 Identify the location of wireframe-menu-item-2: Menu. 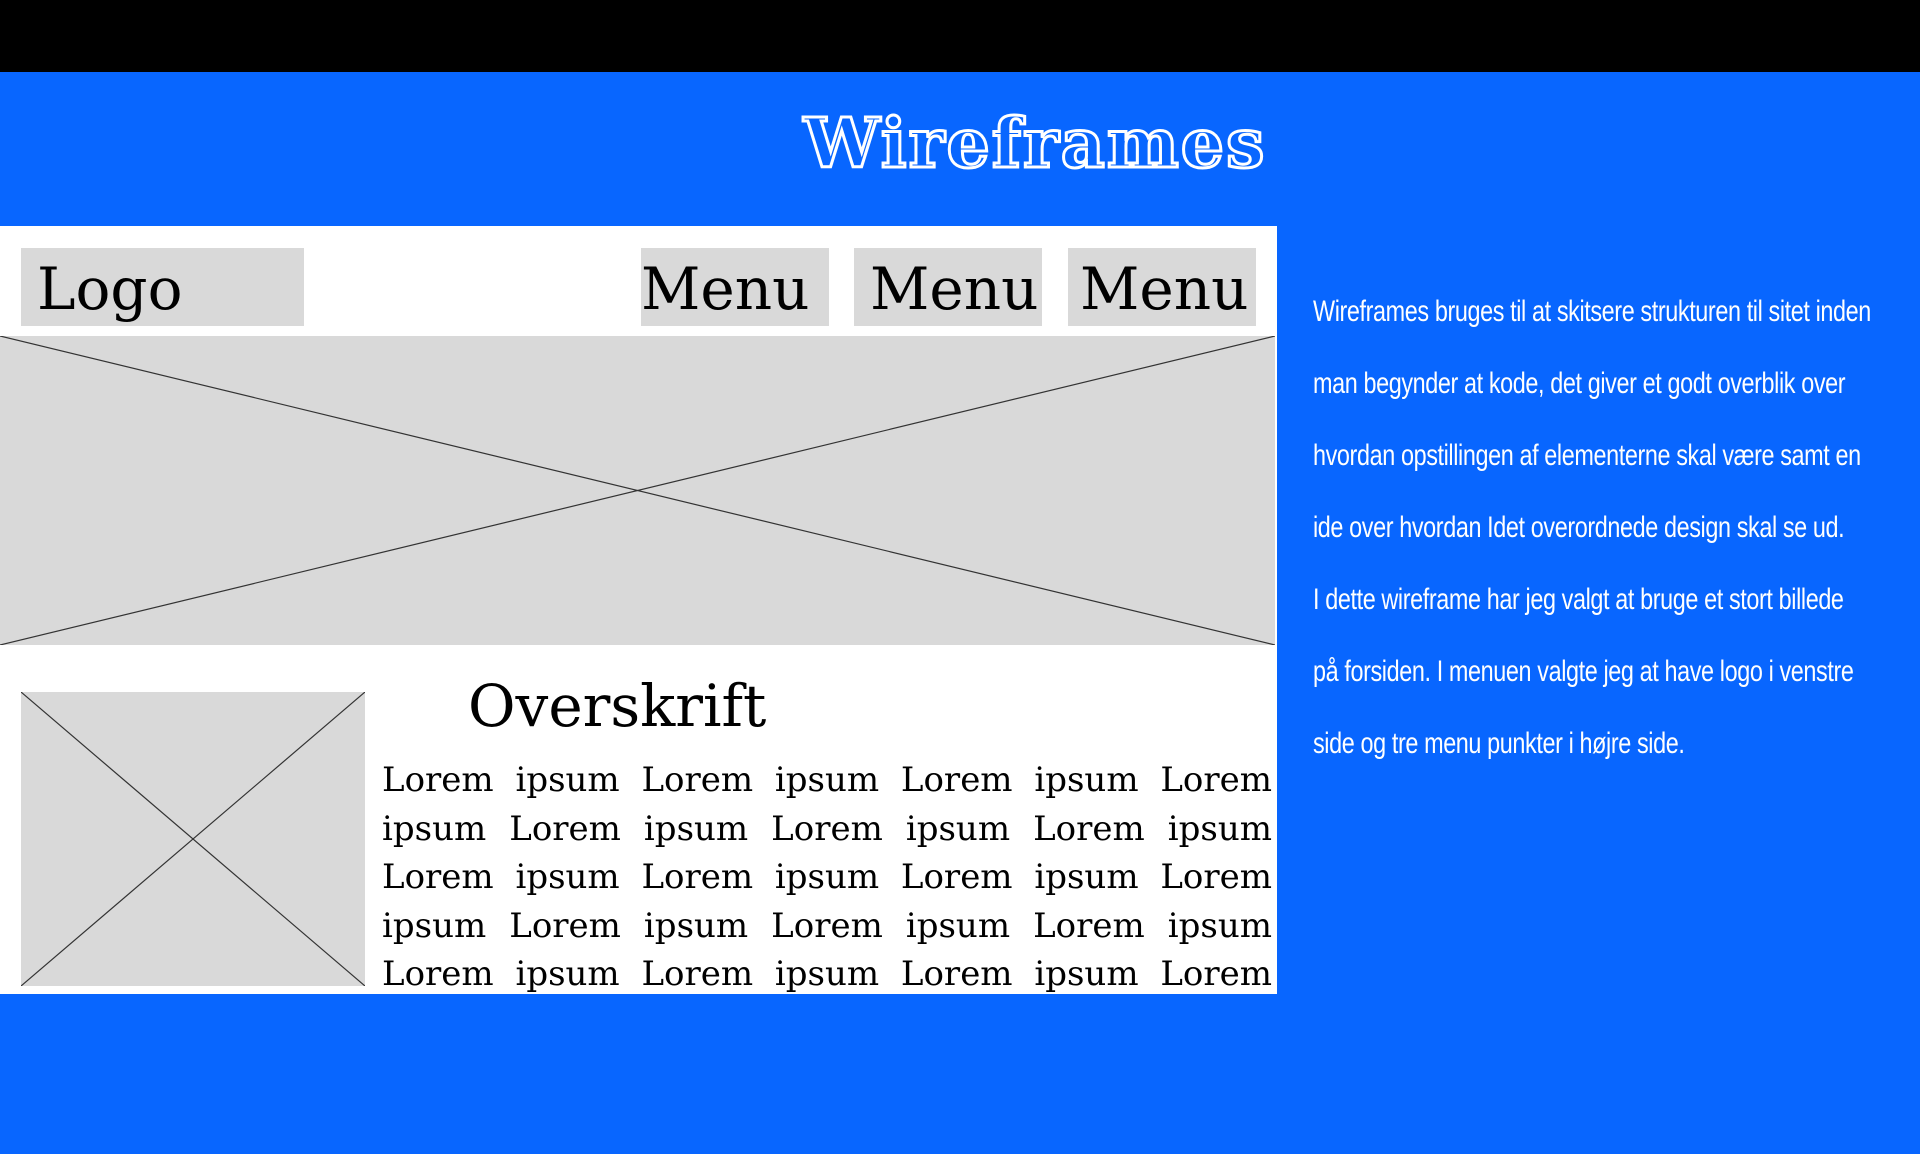
(948, 287).